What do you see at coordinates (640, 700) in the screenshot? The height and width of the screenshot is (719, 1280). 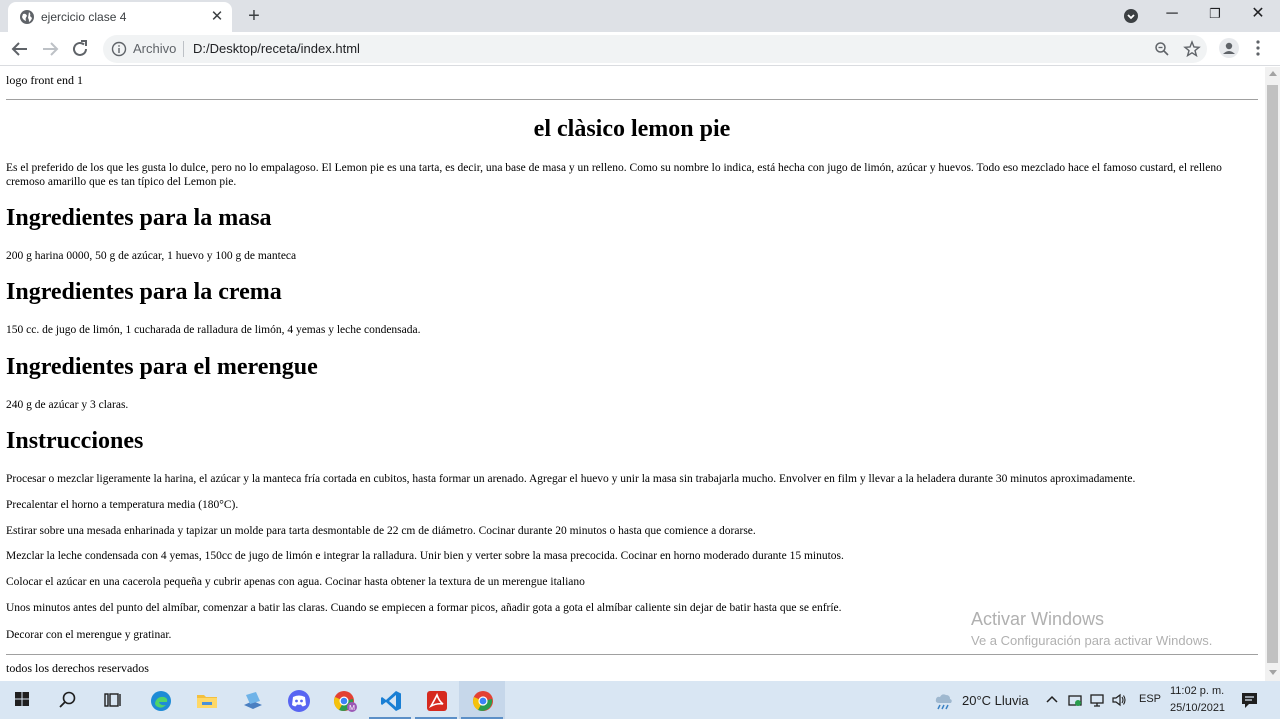 I see `taskbar: M 20°C Lluvia ESP 11:02 p. m. 25/10/2021` at bounding box center [640, 700].